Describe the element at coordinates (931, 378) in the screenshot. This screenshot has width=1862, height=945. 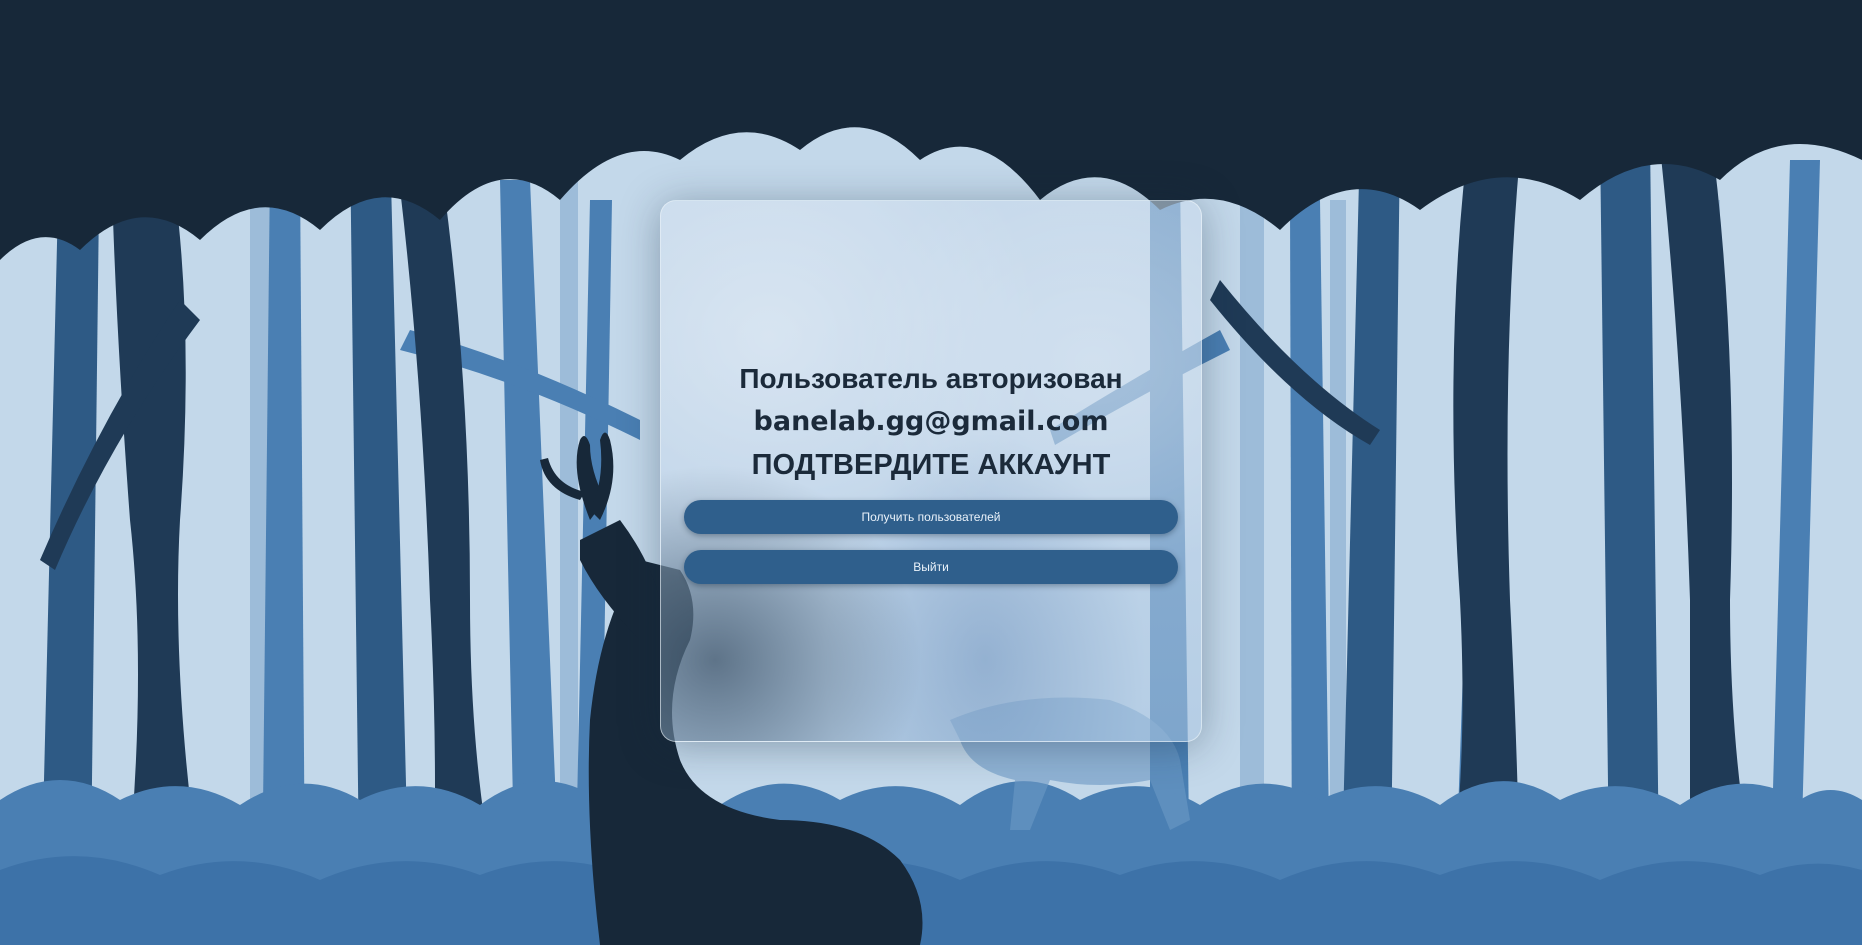
I see `auth-status-title: Пользователь авторизован` at that location.